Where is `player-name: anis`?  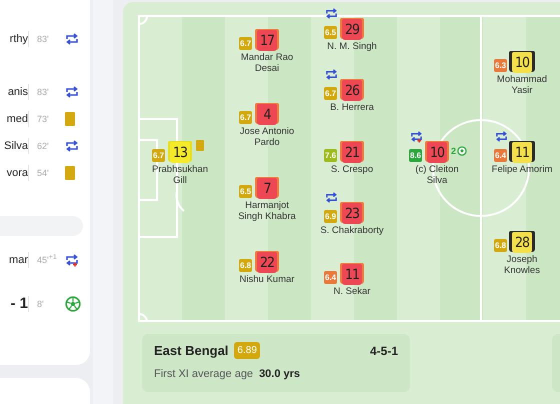 player-name: anis is located at coordinates (17, 92).